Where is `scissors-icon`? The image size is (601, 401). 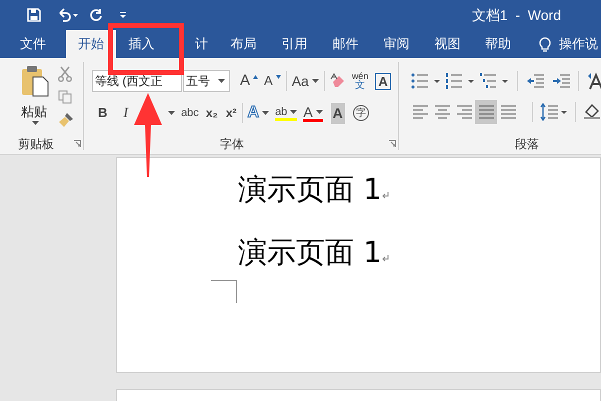 scissors-icon is located at coordinates (65, 74).